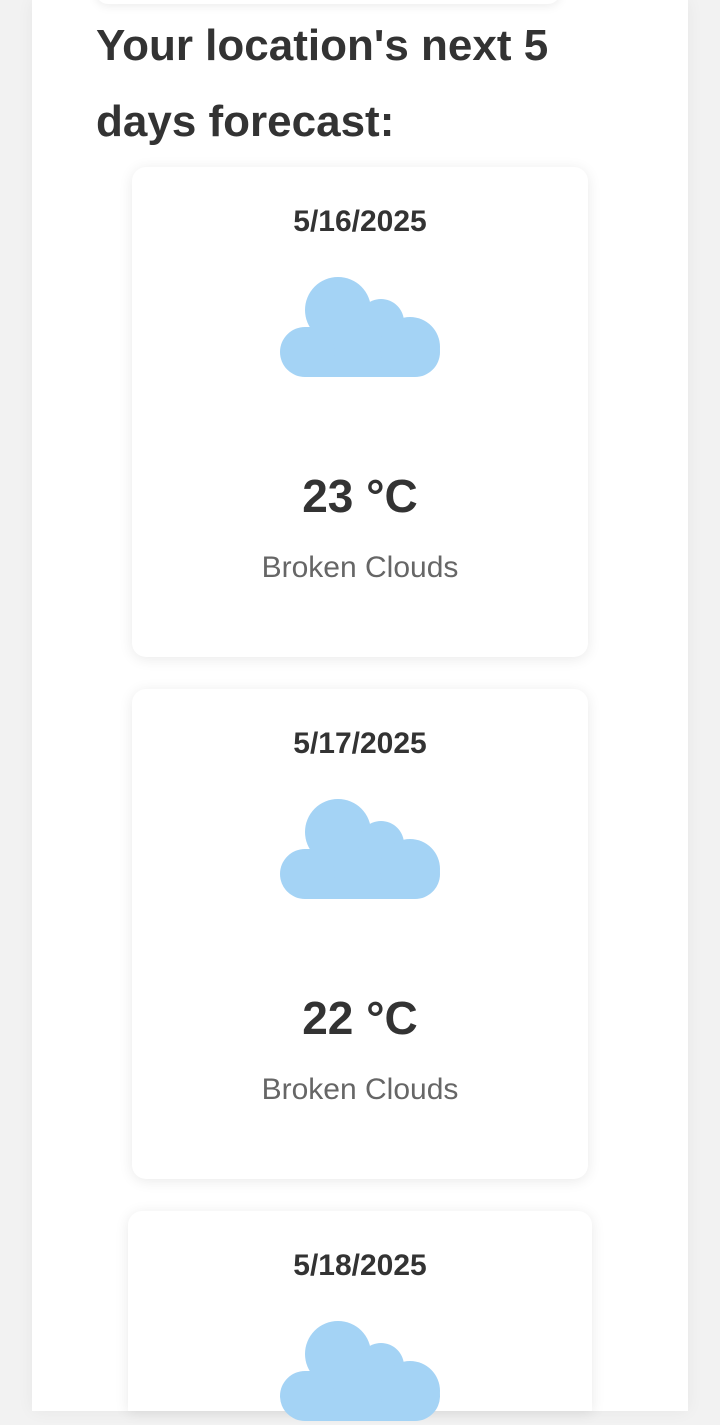 The width and height of the screenshot is (720, 1425). Describe the element at coordinates (328, 2) in the screenshot. I see `previous-card-edge` at that location.